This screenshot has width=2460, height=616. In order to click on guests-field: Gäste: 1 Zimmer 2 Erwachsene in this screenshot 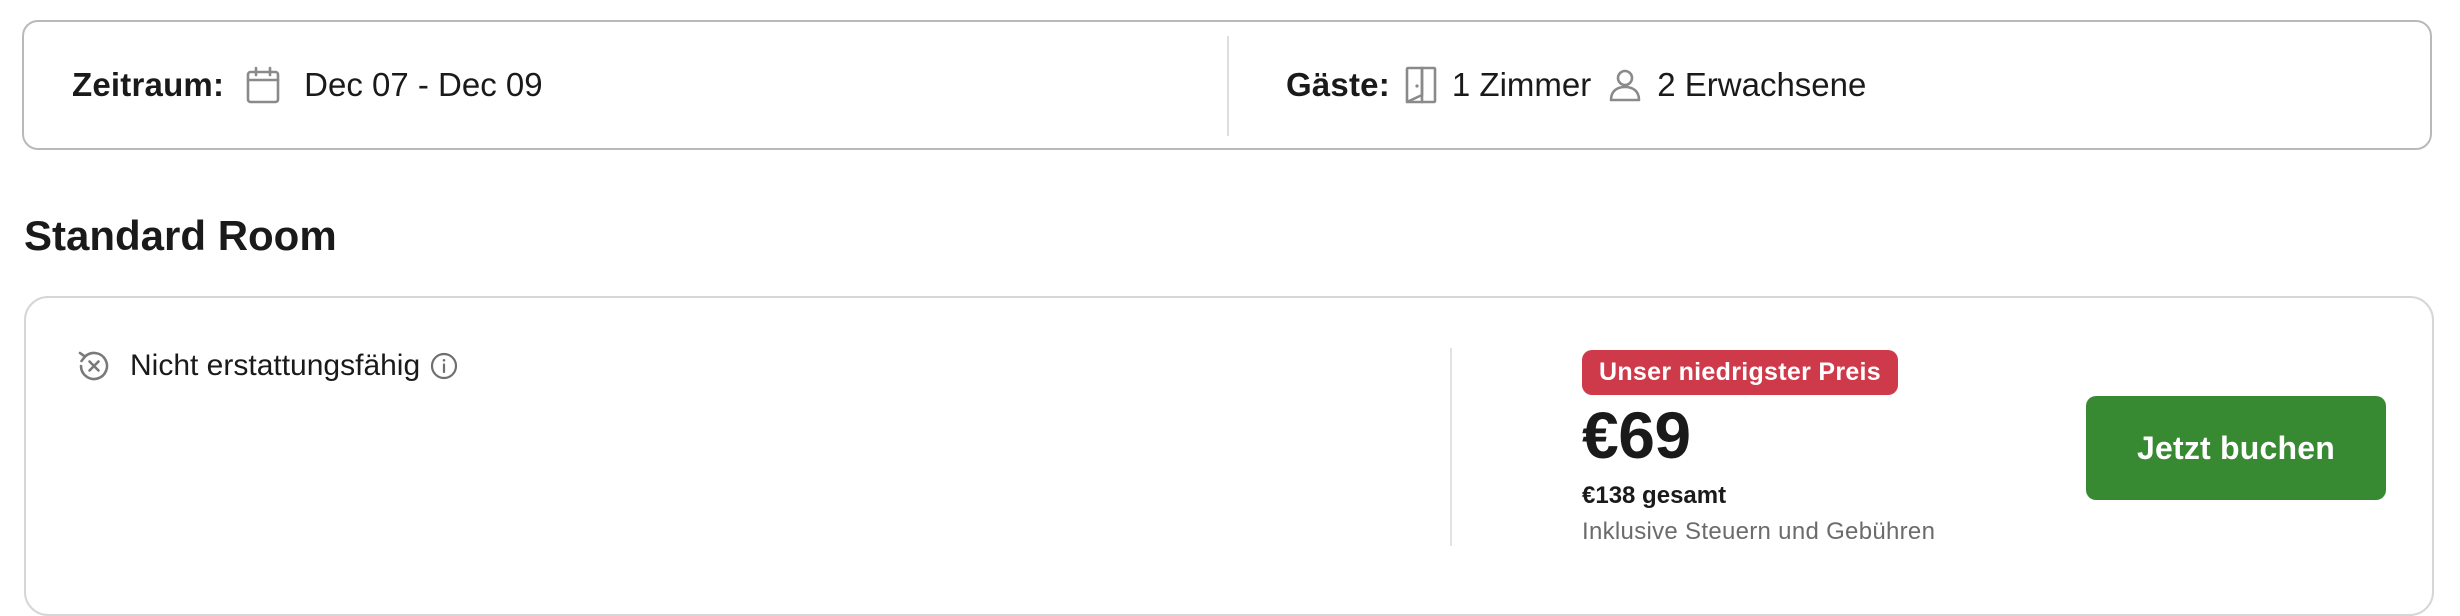, I will do `click(1576, 85)`.